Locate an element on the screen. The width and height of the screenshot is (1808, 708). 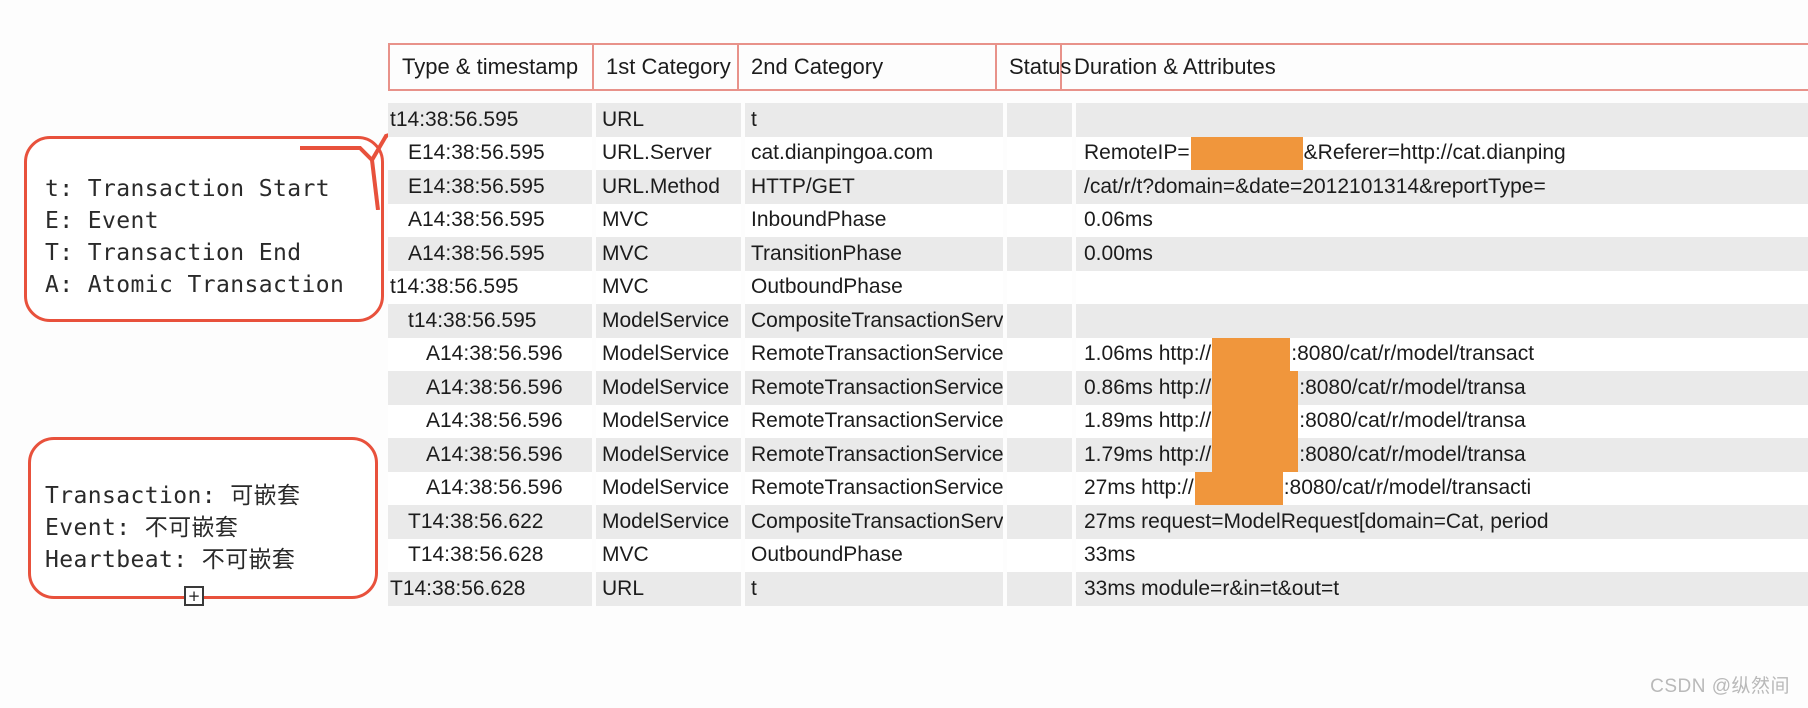
timestamp-text: A14:38:56.595 is located at coordinates (476, 253).